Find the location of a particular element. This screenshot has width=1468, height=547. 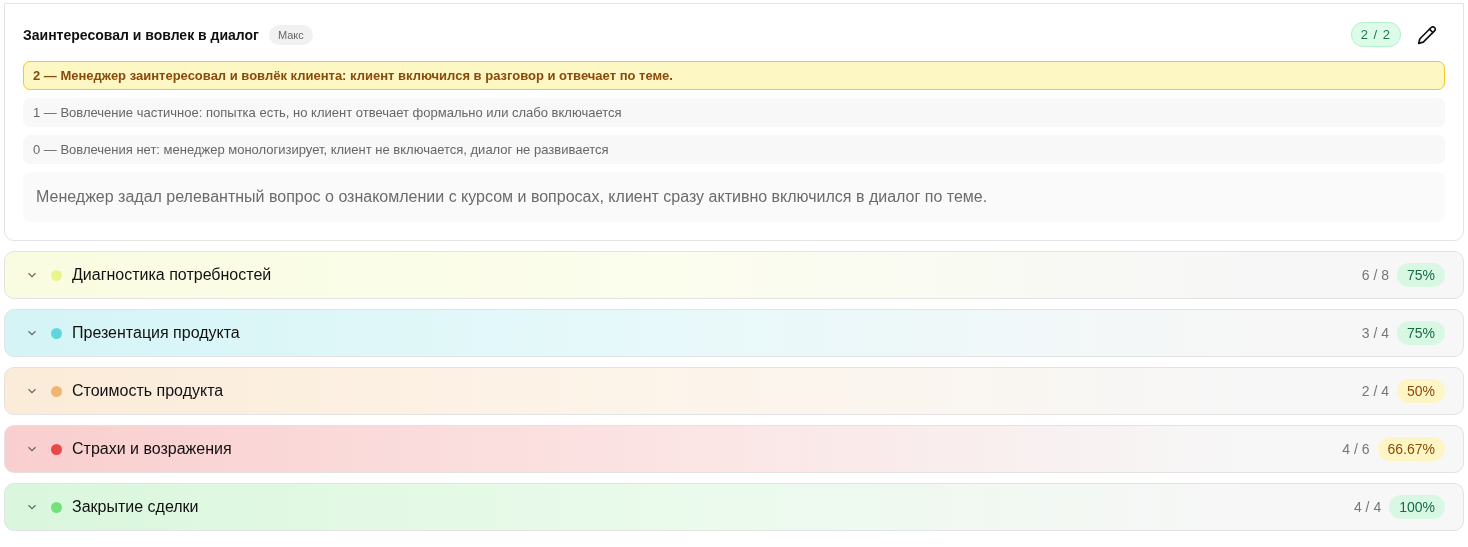

section-title: Закрытие сделки is located at coordinates (135, 507).